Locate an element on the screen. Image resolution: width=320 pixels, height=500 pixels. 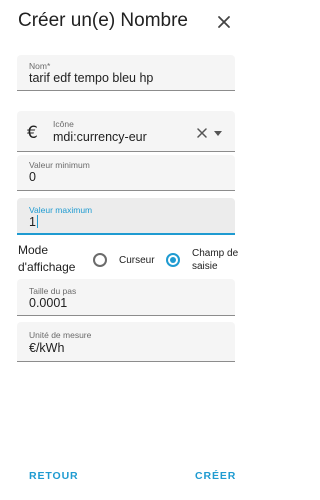
create-button: CRÉER is located at coordinates (215, 476).